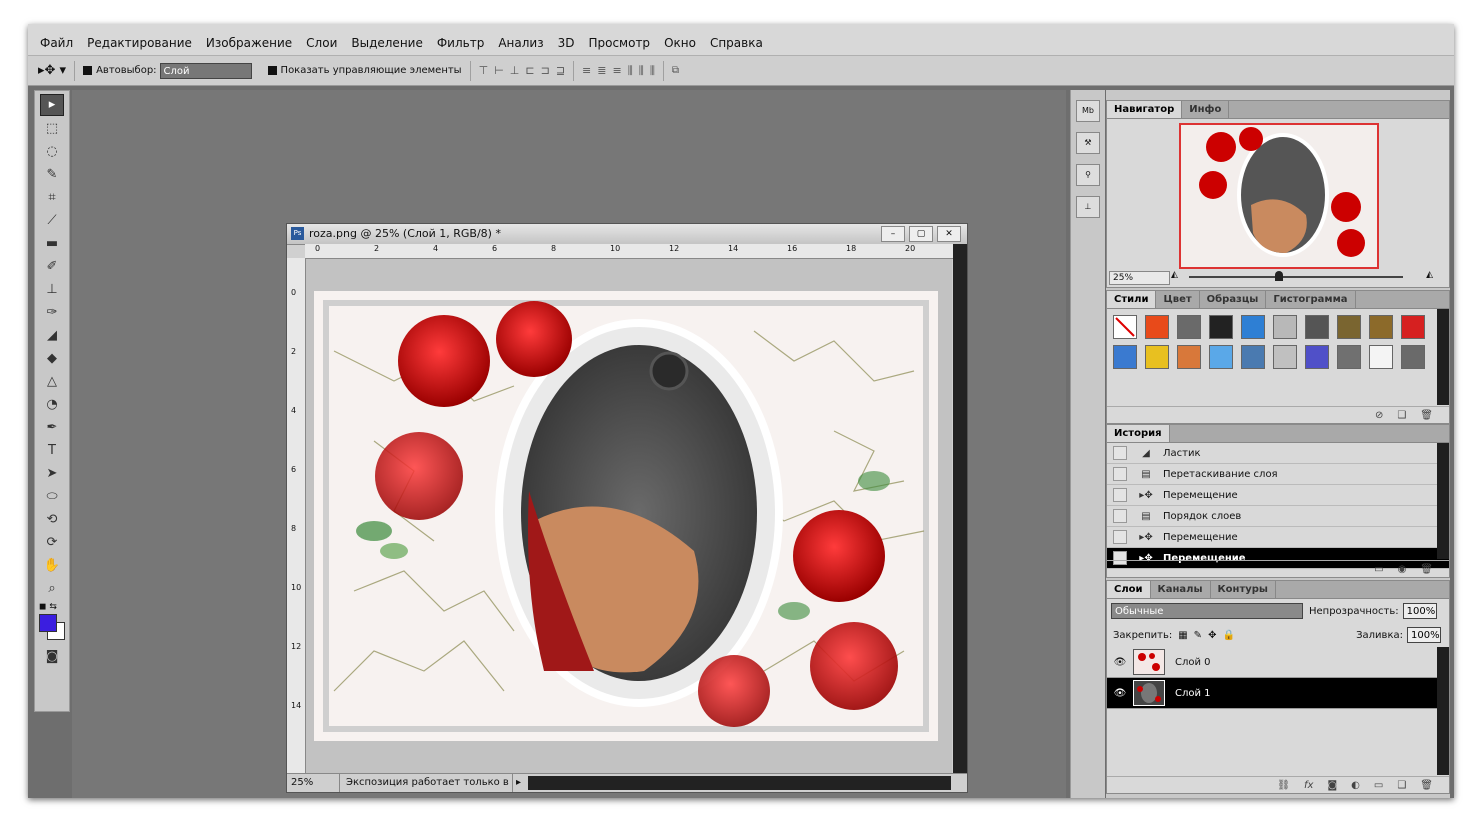 This screenshot has height=825, width=1481. Describe the element at coordinates (56, 45) in the screenshot. I see `menu-file: Файл` at that location.